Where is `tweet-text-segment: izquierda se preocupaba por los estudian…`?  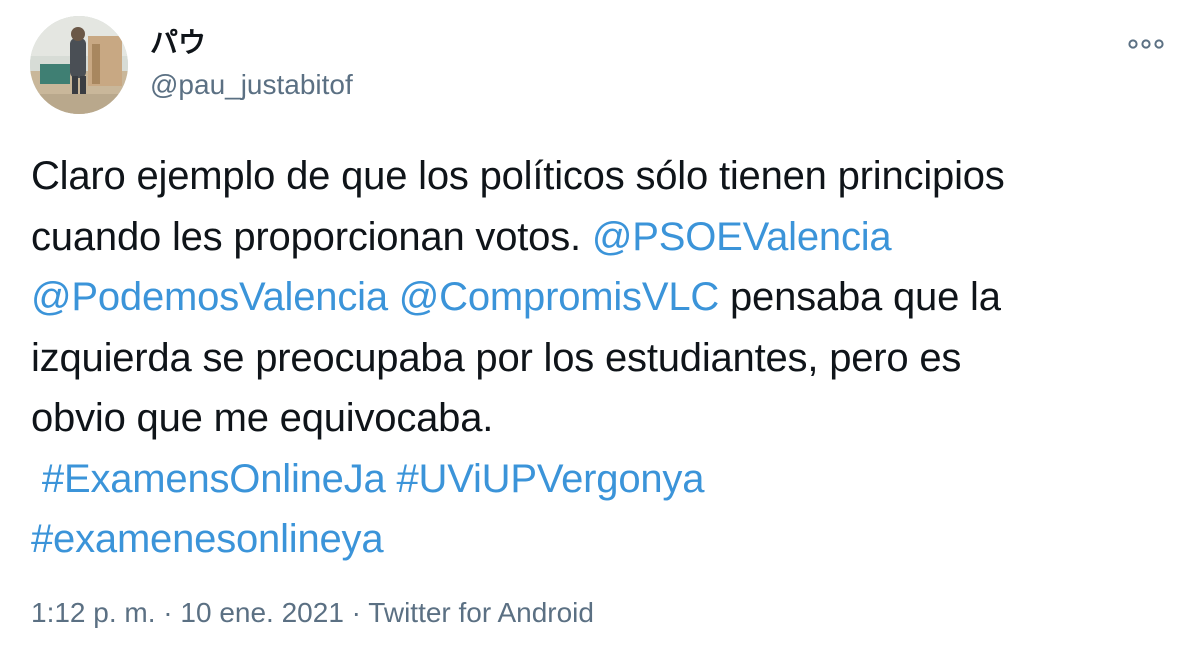
tweet-text-segment: izquierda se preocupaba por los estudian… is located at coordinates (496, 357).